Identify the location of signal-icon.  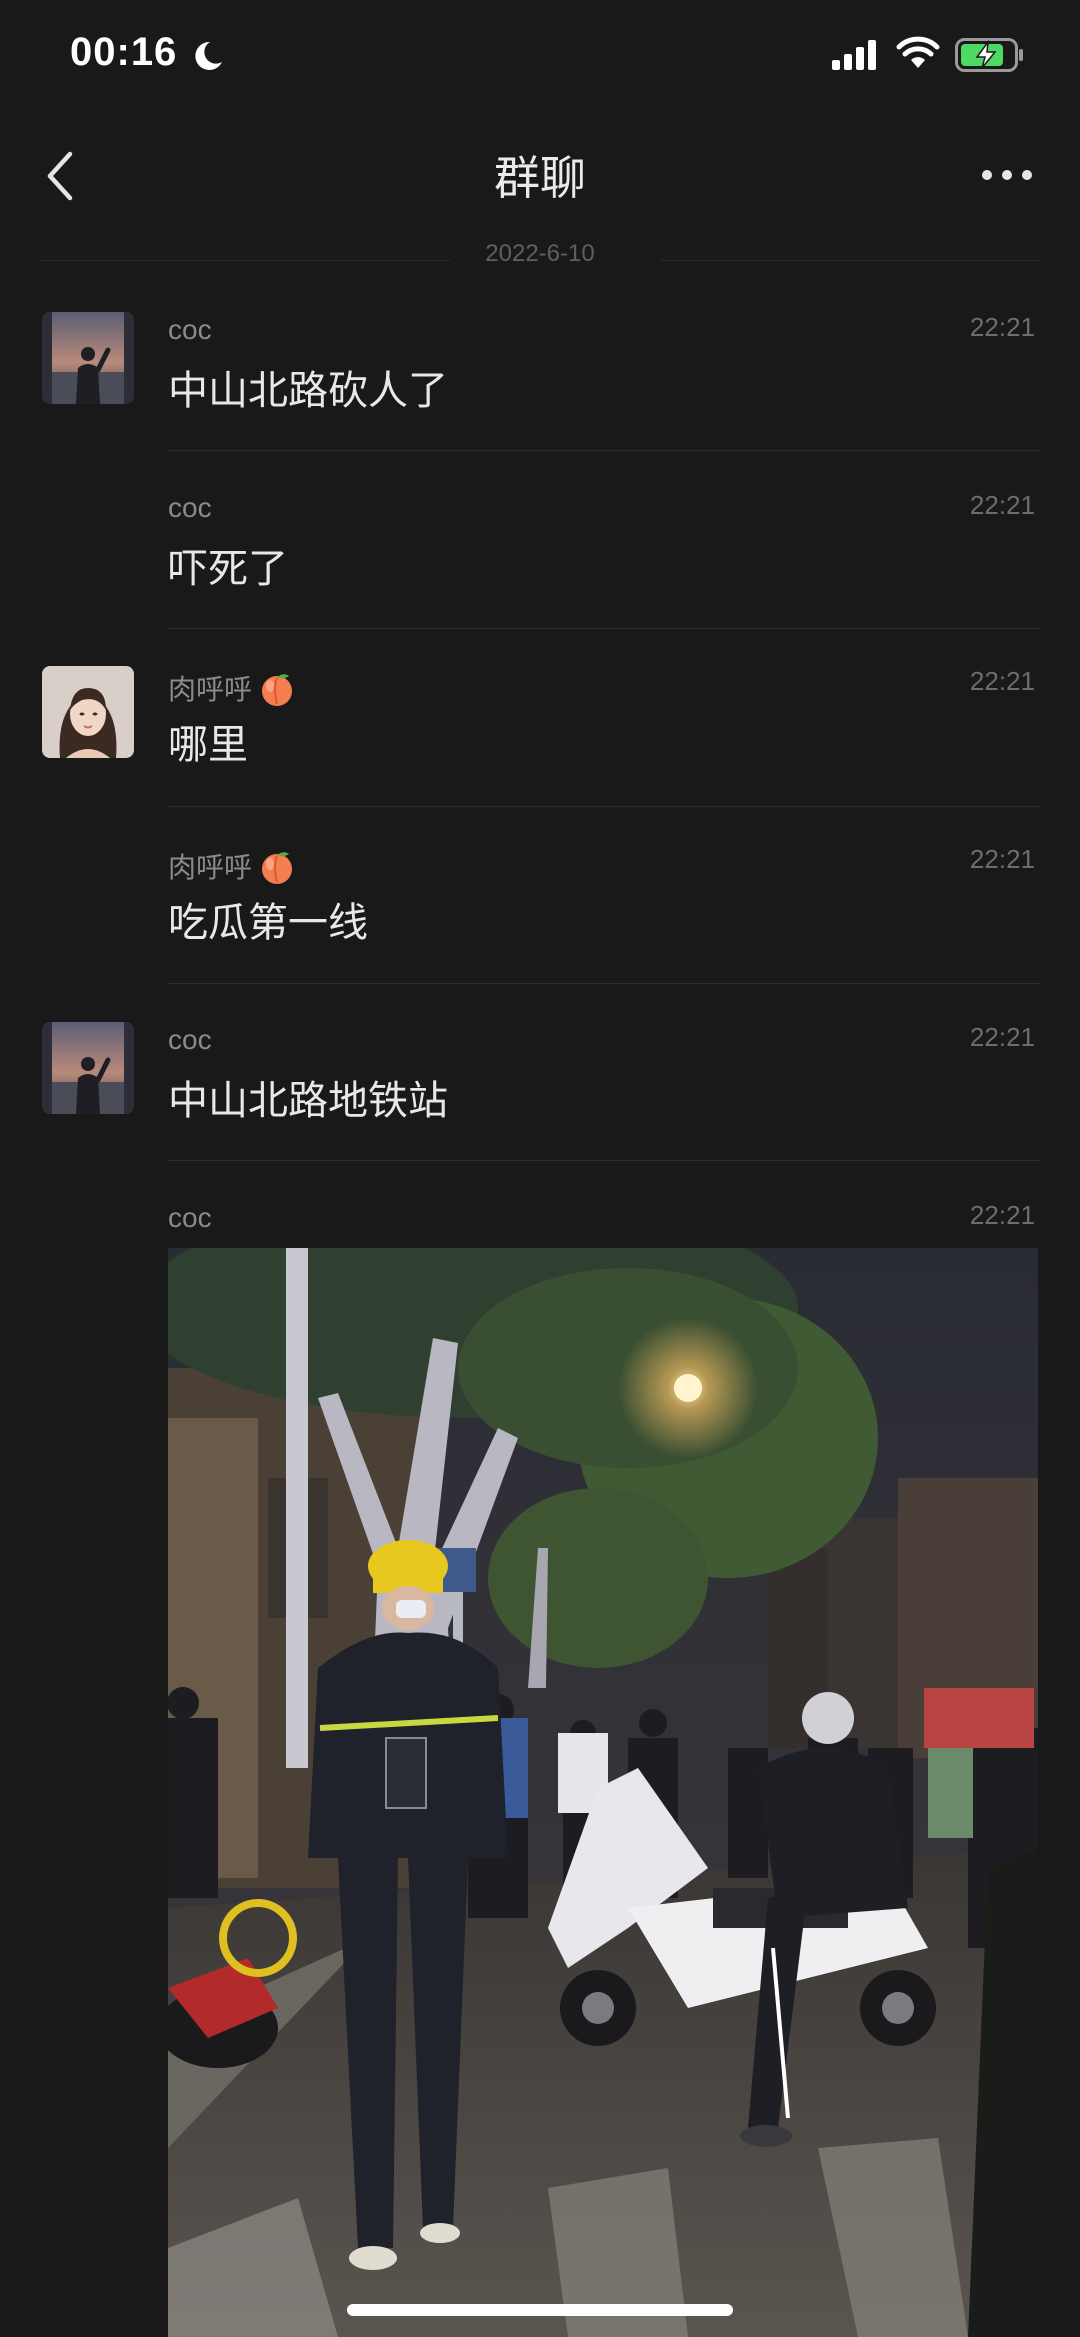
(854, 55).